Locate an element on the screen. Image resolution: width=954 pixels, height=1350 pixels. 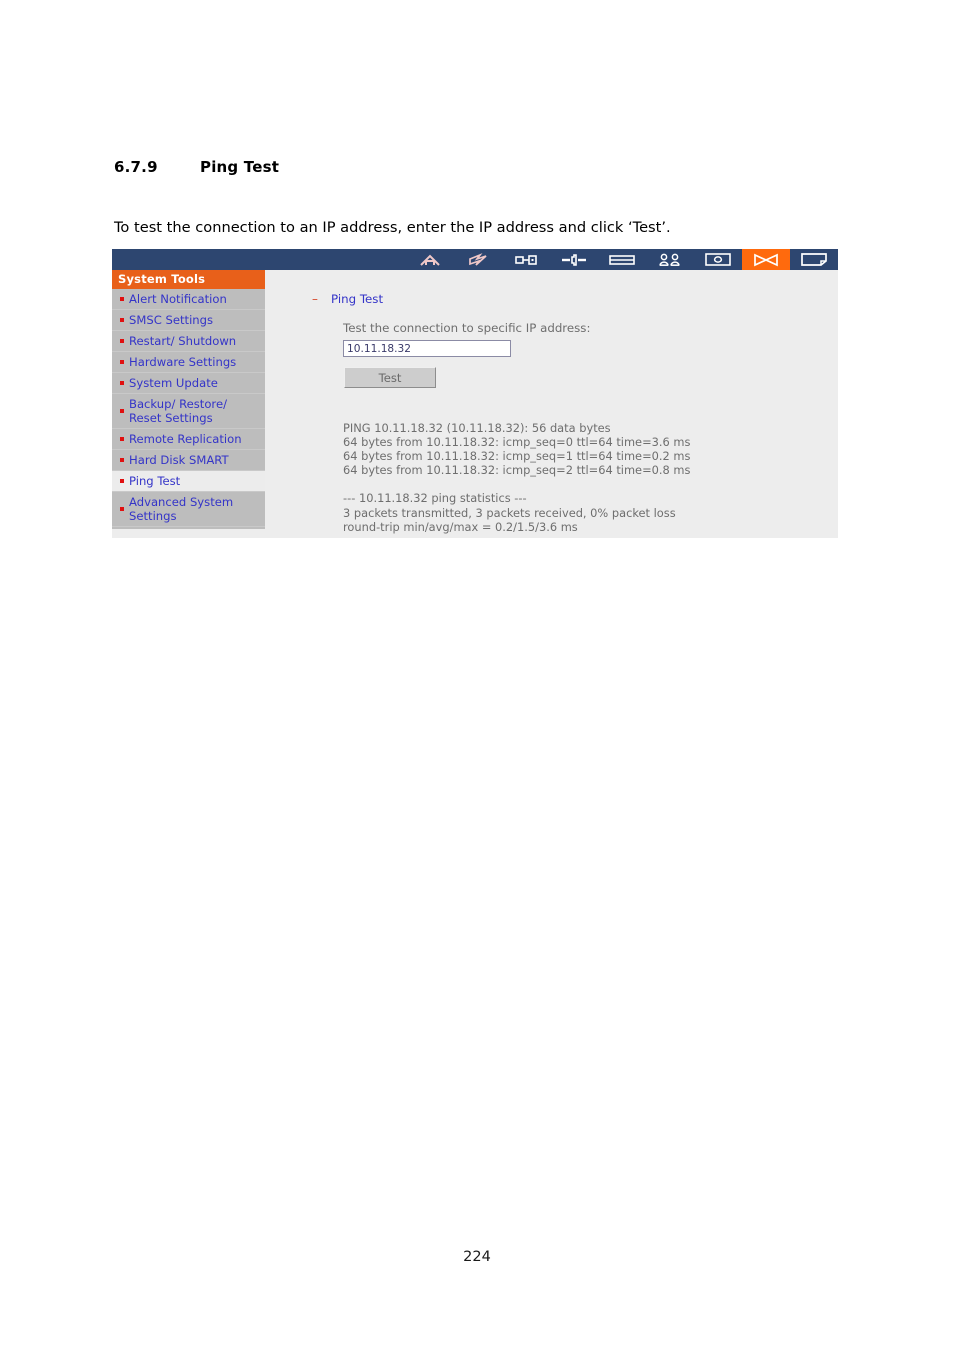
sidebar-item-system-update: System Update is located at coordinates (188, 383).